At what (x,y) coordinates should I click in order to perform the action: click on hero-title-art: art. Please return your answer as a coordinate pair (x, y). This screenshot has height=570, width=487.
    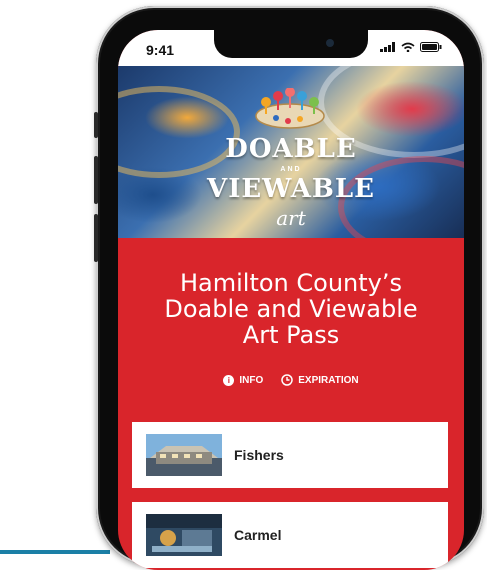
    Looking at the image, I should click on (291, 218).